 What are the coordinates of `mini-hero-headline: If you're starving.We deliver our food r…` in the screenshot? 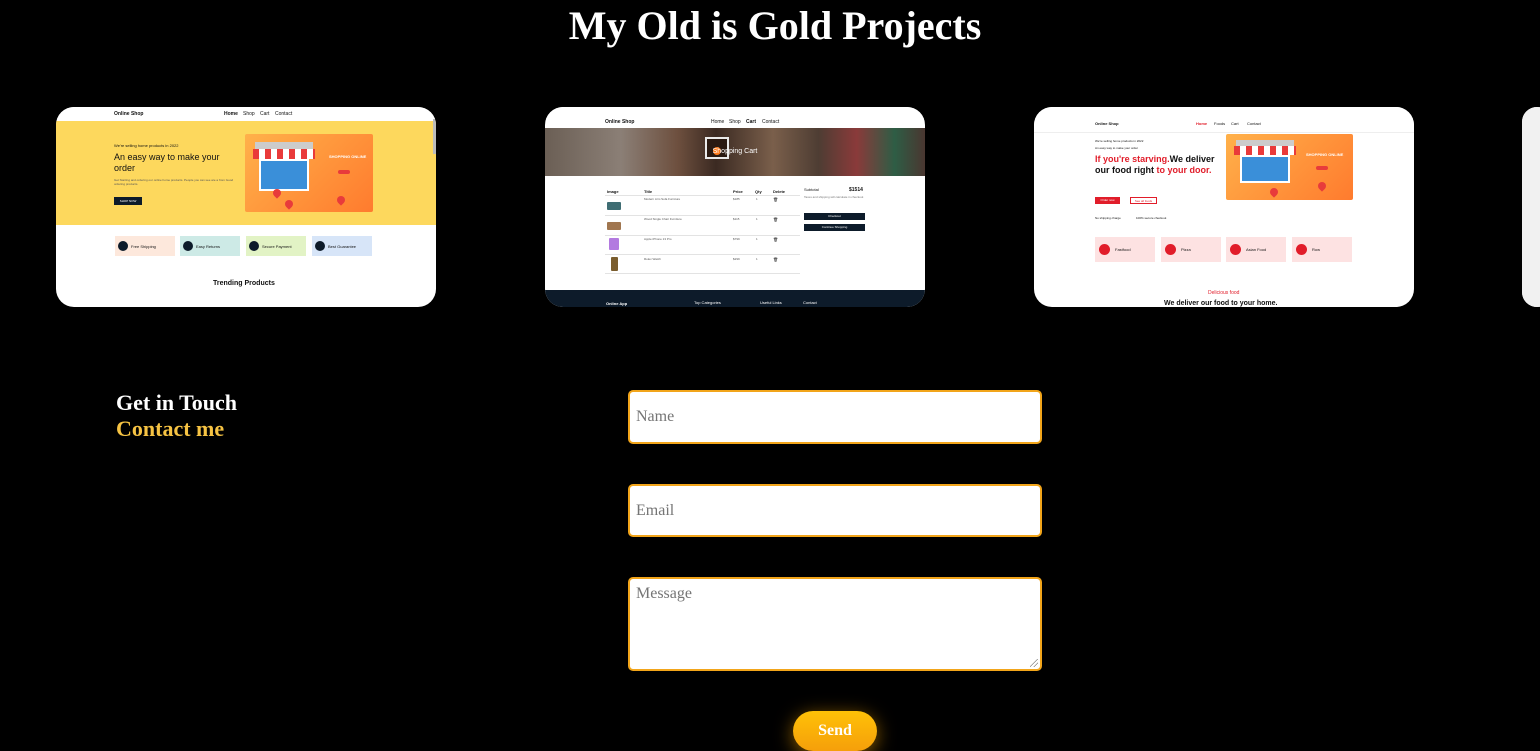 It's located at (1155, 164).